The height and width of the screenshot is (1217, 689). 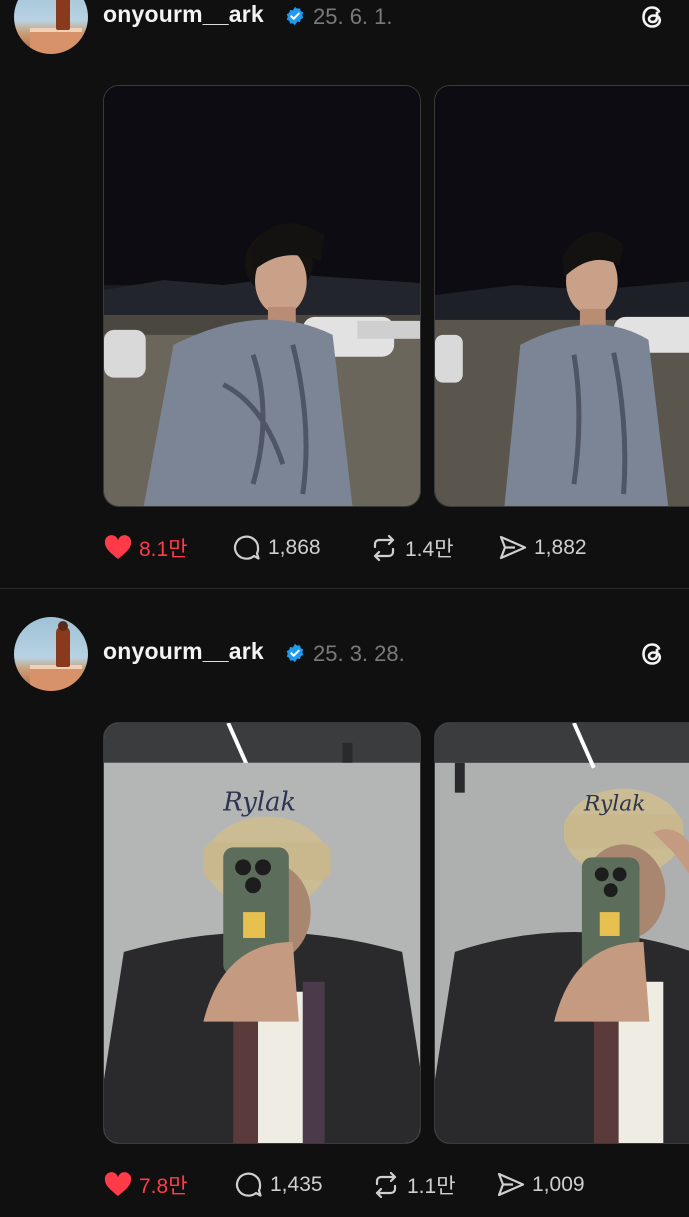 I want to click on repost-count: 1.4만, so click(x=429, y=549).